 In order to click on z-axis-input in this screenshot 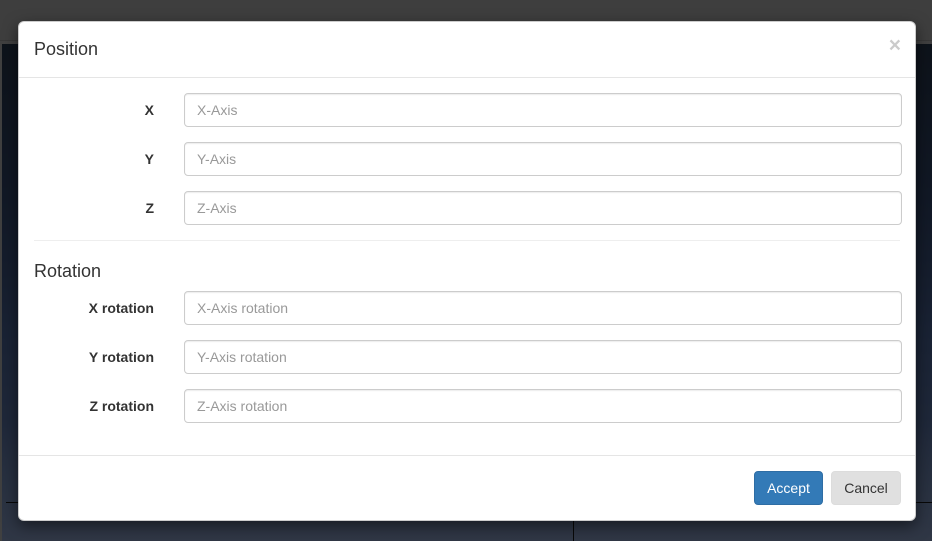, I will do `click(543, 208)`.